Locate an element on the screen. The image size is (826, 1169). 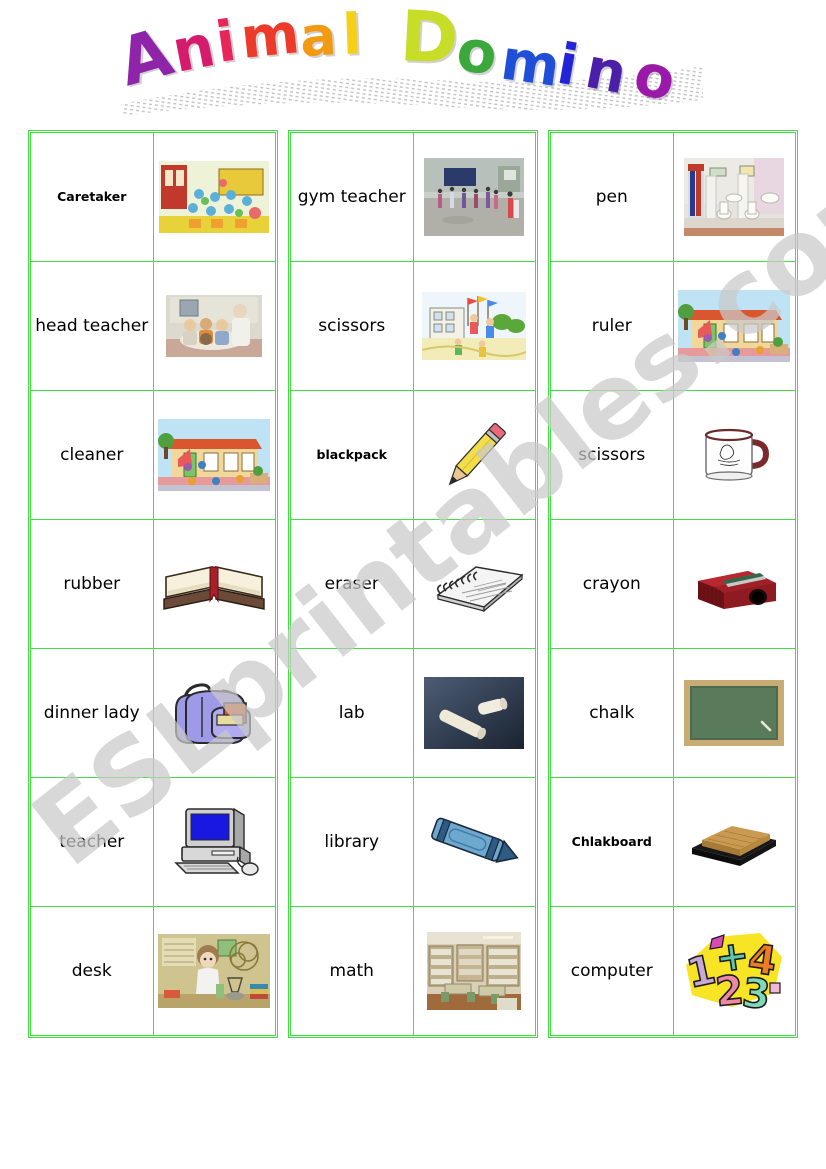
domino-tile: eraser is located at coordinates (413, 584).